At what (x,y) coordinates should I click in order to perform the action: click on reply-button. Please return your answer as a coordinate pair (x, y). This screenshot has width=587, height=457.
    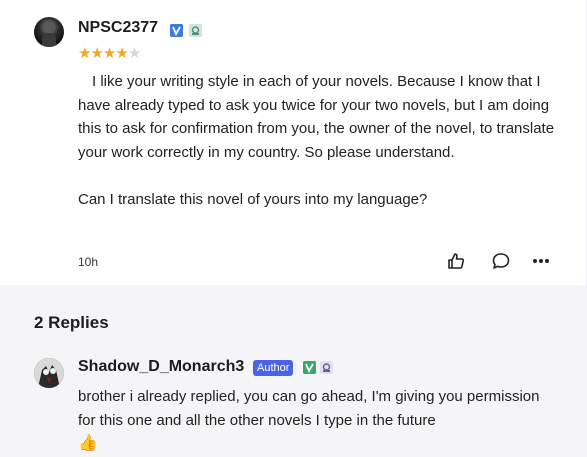
    Looking at the image, I should click on (501, 261).